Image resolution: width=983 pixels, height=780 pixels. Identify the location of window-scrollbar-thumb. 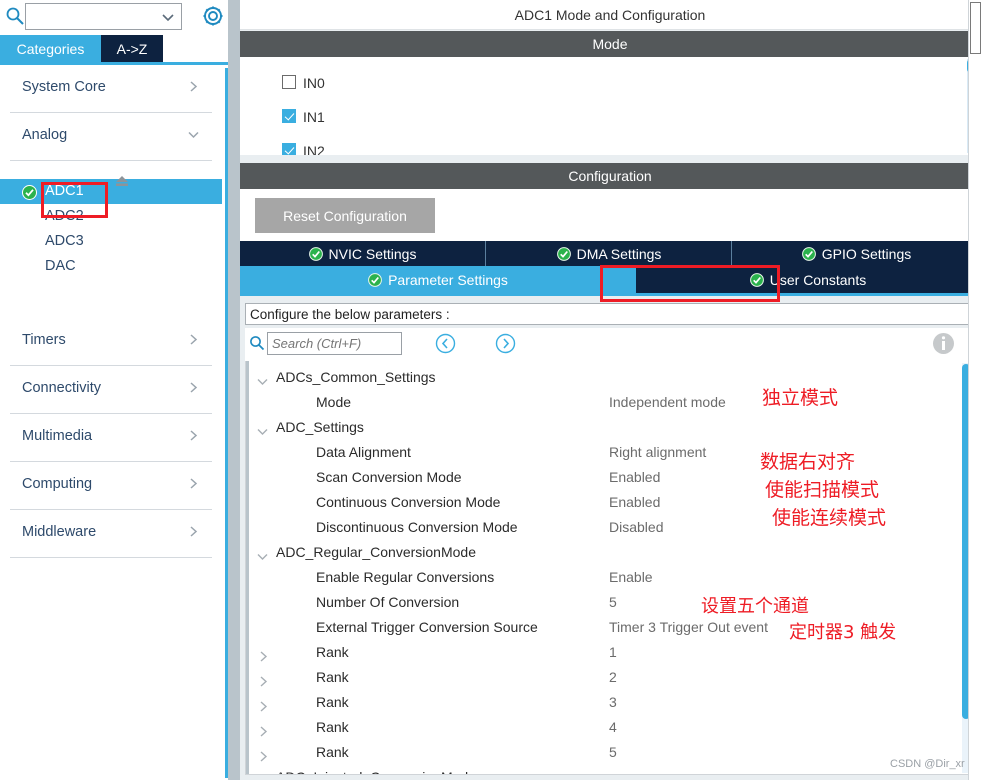
(975, 28).